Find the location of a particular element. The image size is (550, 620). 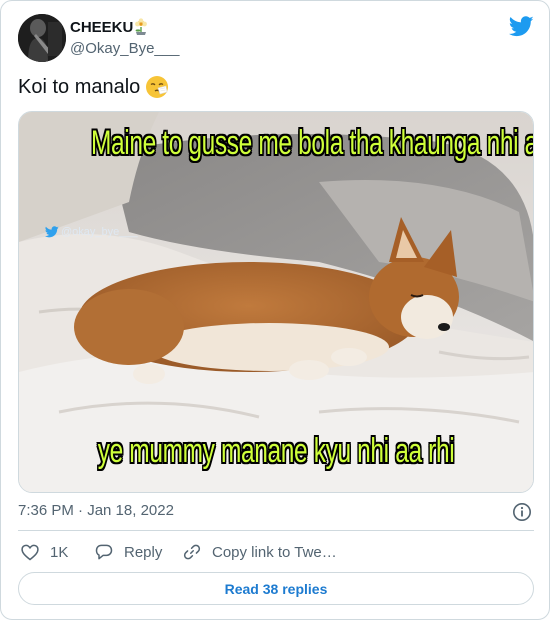

reply-button: Reply is located at coordinates (128, 552).